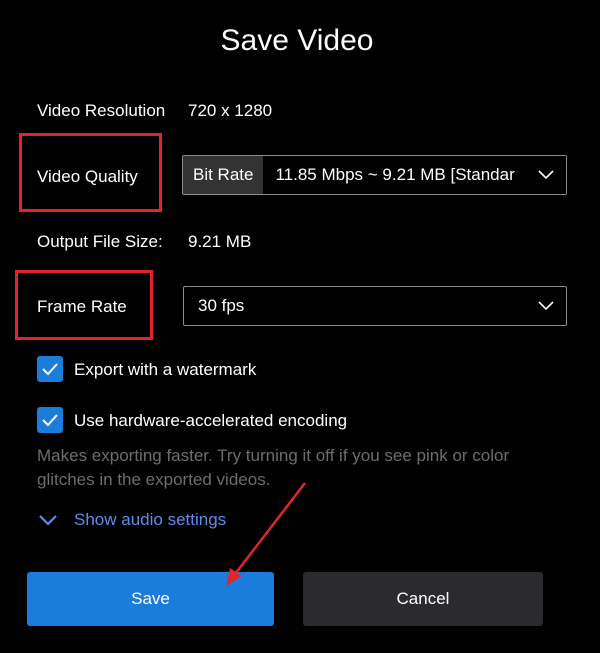 The image size is (600, 653). Describe the element at coordinates (297, 40) in the screenshot. I see `dialog-title: Save Video` at that location.